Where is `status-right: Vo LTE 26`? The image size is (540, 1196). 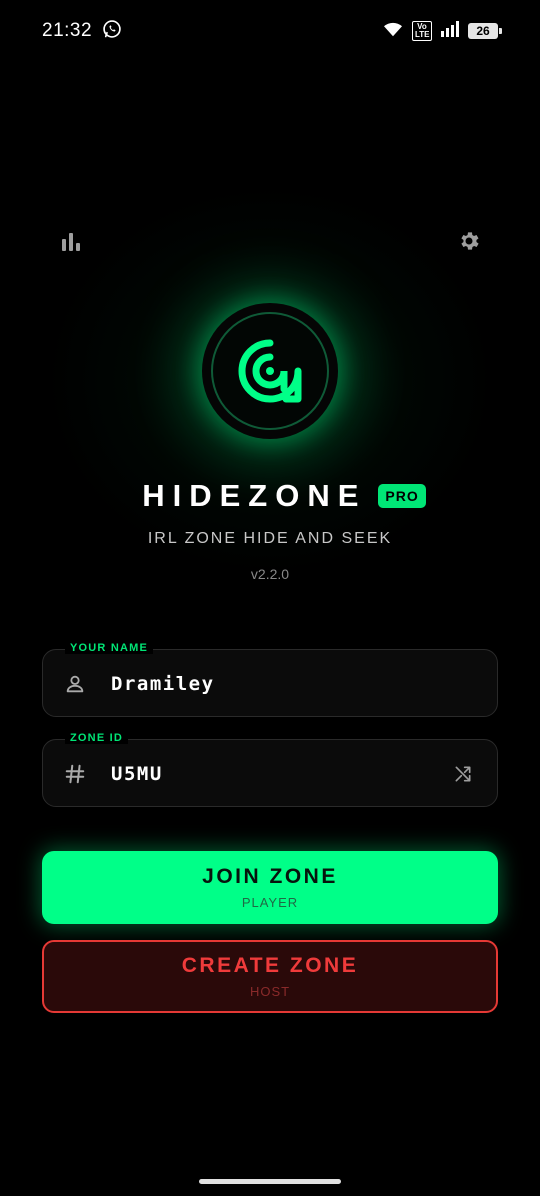
status-right: Vo LTE 26 is located at coordinates (442, 31).